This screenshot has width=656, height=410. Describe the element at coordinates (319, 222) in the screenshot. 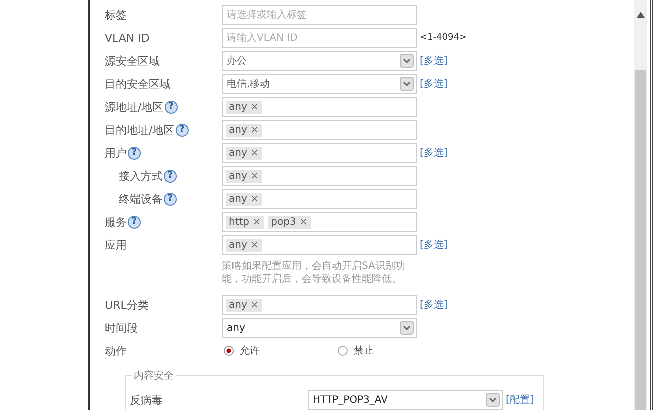

I see `tag-field: http × pop3 ×` at that location.